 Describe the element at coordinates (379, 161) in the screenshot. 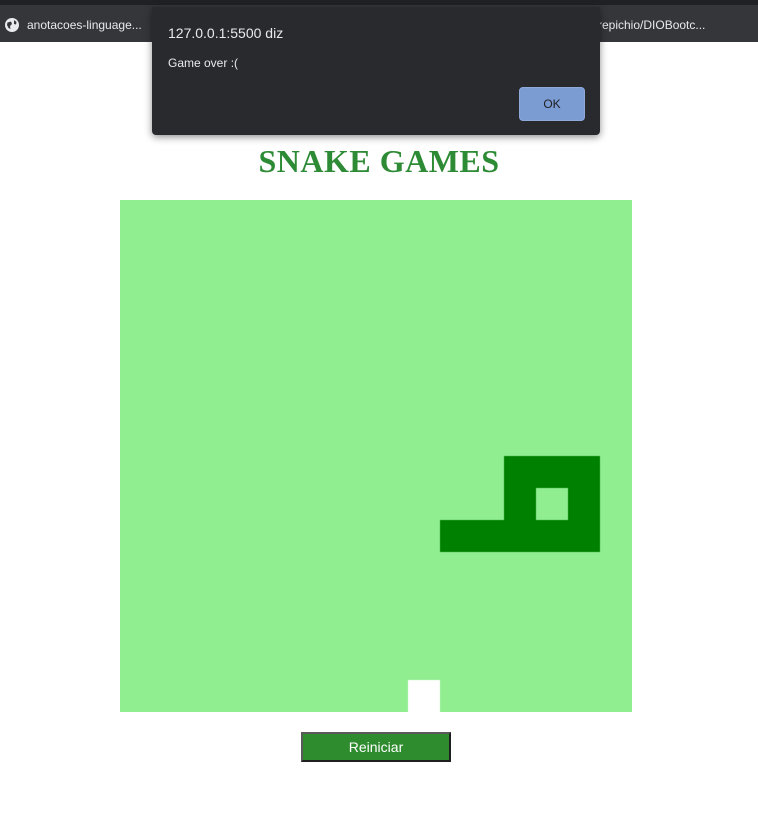

I see `page-title: SNAKE GAMES` at that location.